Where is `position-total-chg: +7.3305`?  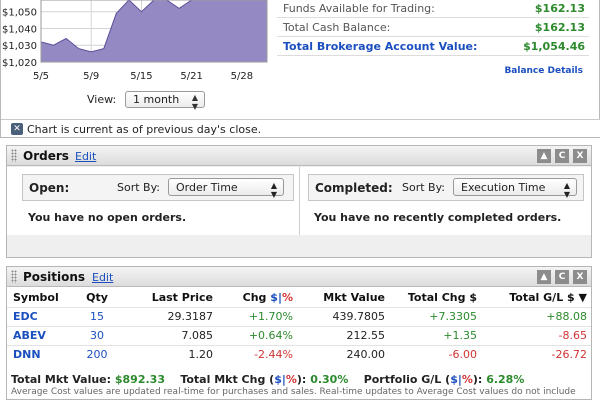 position-total-chg: +7.3305 is located at coordinates (435, 316).